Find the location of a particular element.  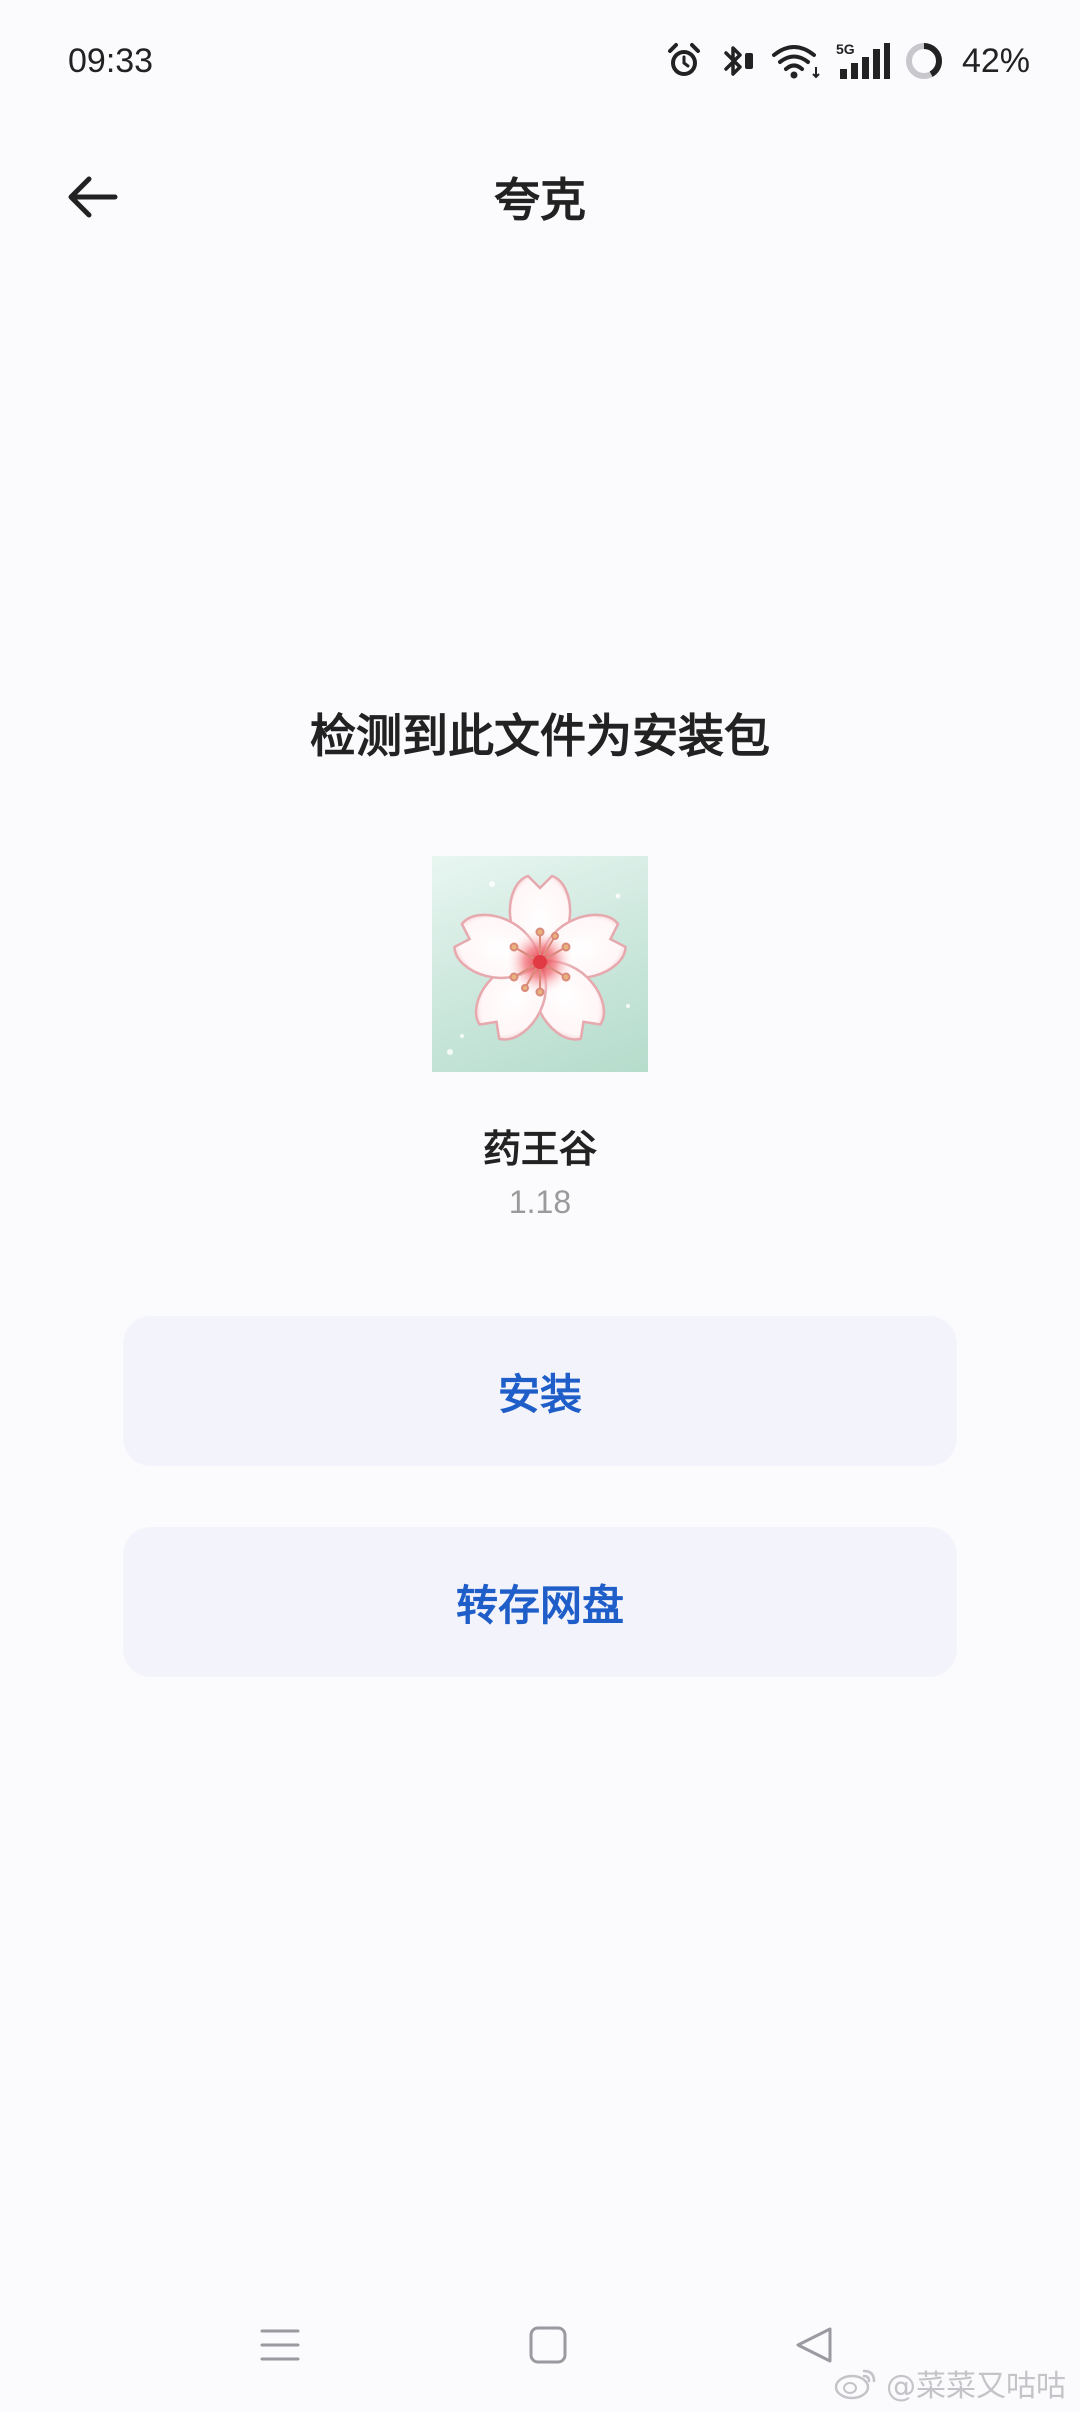

back-triangle-icon is located at coordinates (814, 2345).